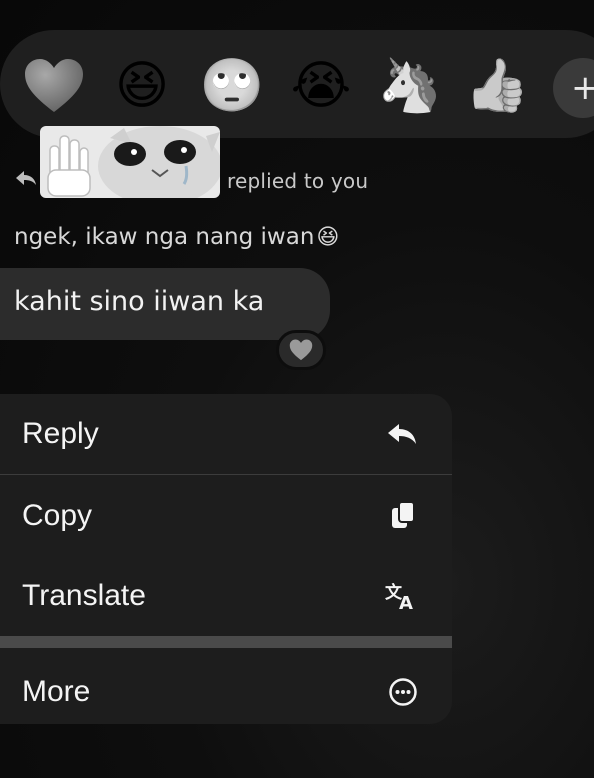  Describe the element at coordinates (404, 516) in the screenshot. I see `copy-icon` at that location.